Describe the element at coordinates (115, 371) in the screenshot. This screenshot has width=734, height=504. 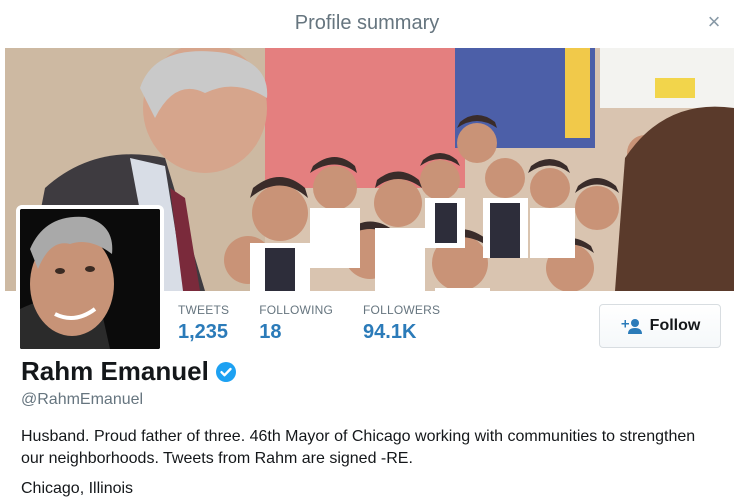
I see `profile-name: Rahm Emanuel` at that location.